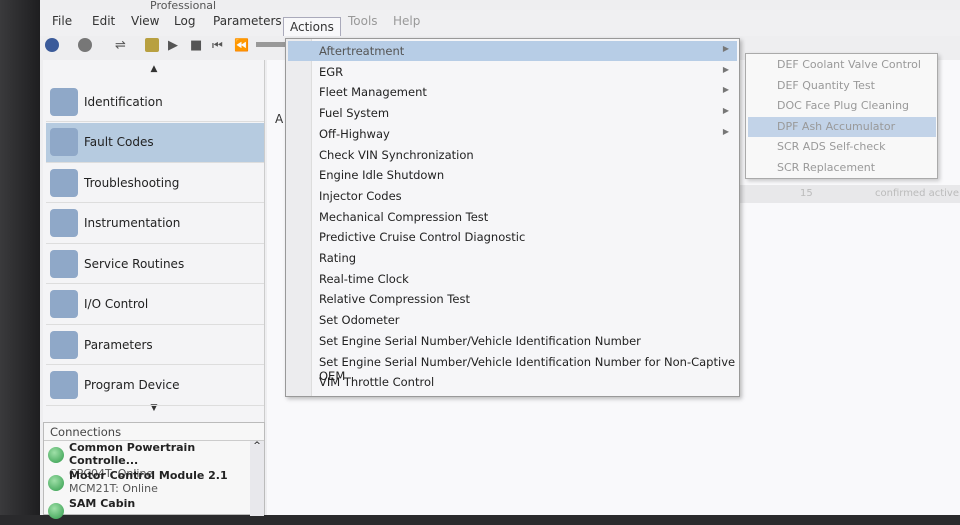  I want to click on toolbar: ⇌ ▶ ■ ⏮ ⏪, so click(170, 47).